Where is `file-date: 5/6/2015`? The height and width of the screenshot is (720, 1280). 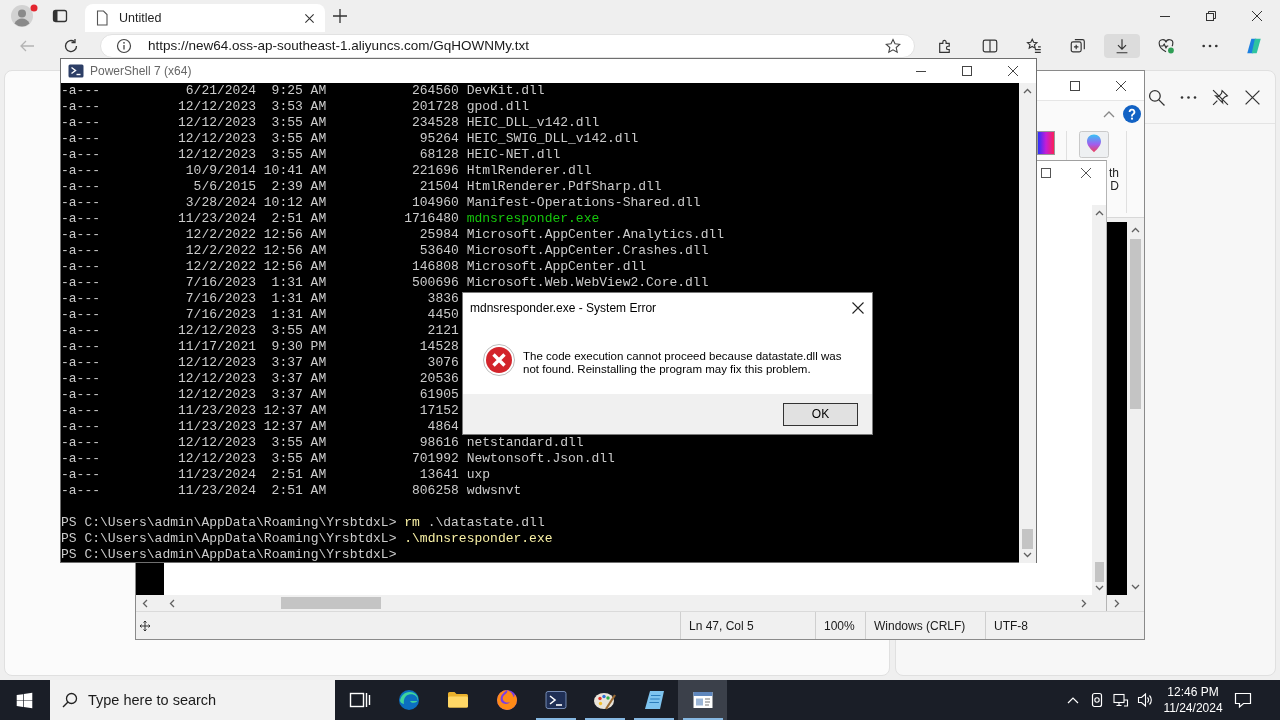
file-date: 5/6/2015 is located at coordinates (224, 187).